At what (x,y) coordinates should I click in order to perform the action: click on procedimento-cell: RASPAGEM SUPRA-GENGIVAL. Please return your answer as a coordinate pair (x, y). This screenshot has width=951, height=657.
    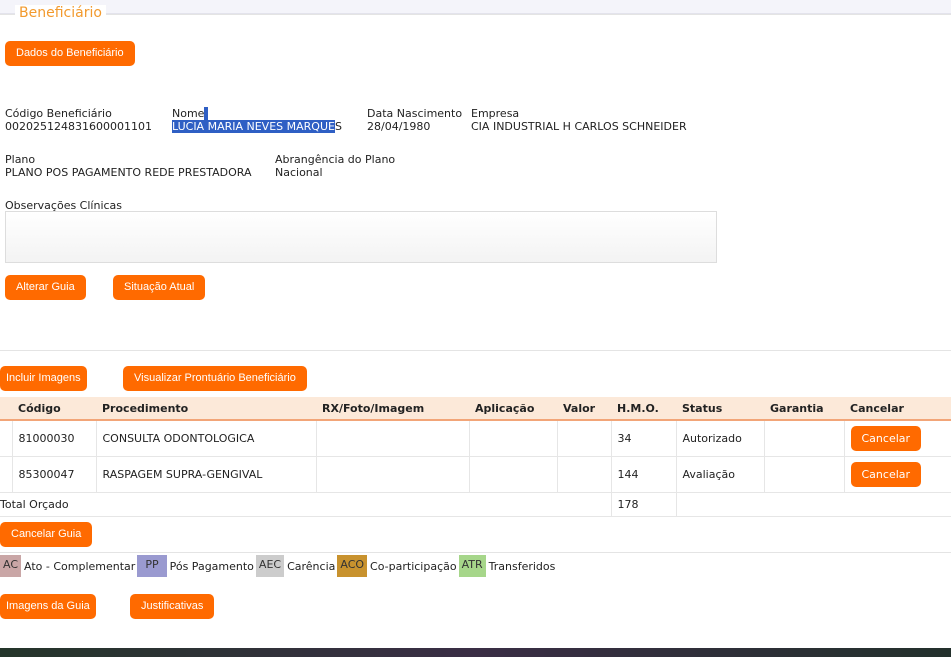
    Looking at the image, I should click on (206, 474).